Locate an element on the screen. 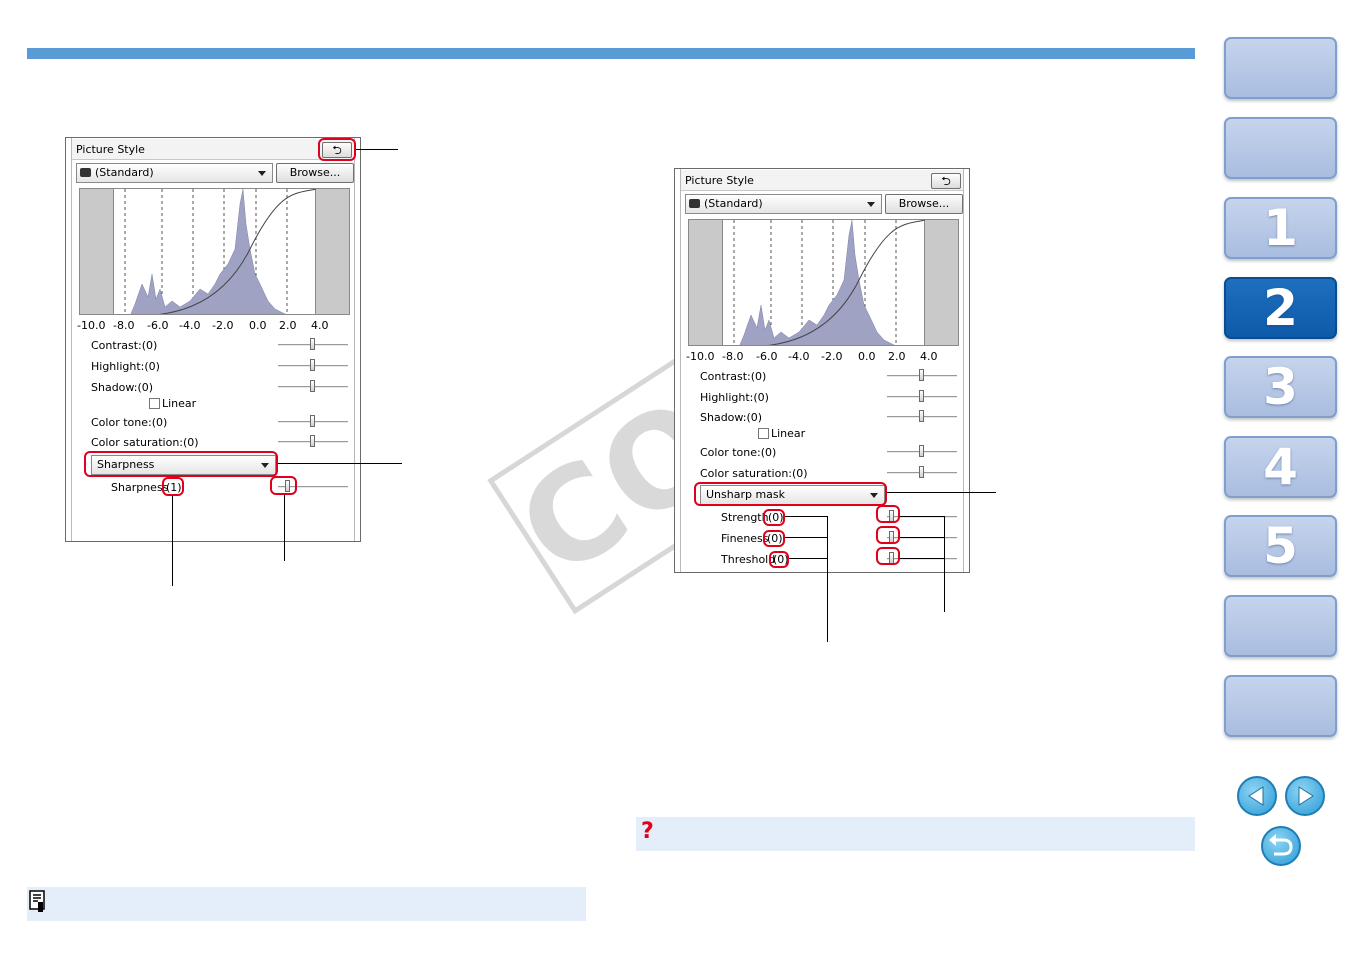  nav-tab-5: 5 is located at coordinates (1280, 546).